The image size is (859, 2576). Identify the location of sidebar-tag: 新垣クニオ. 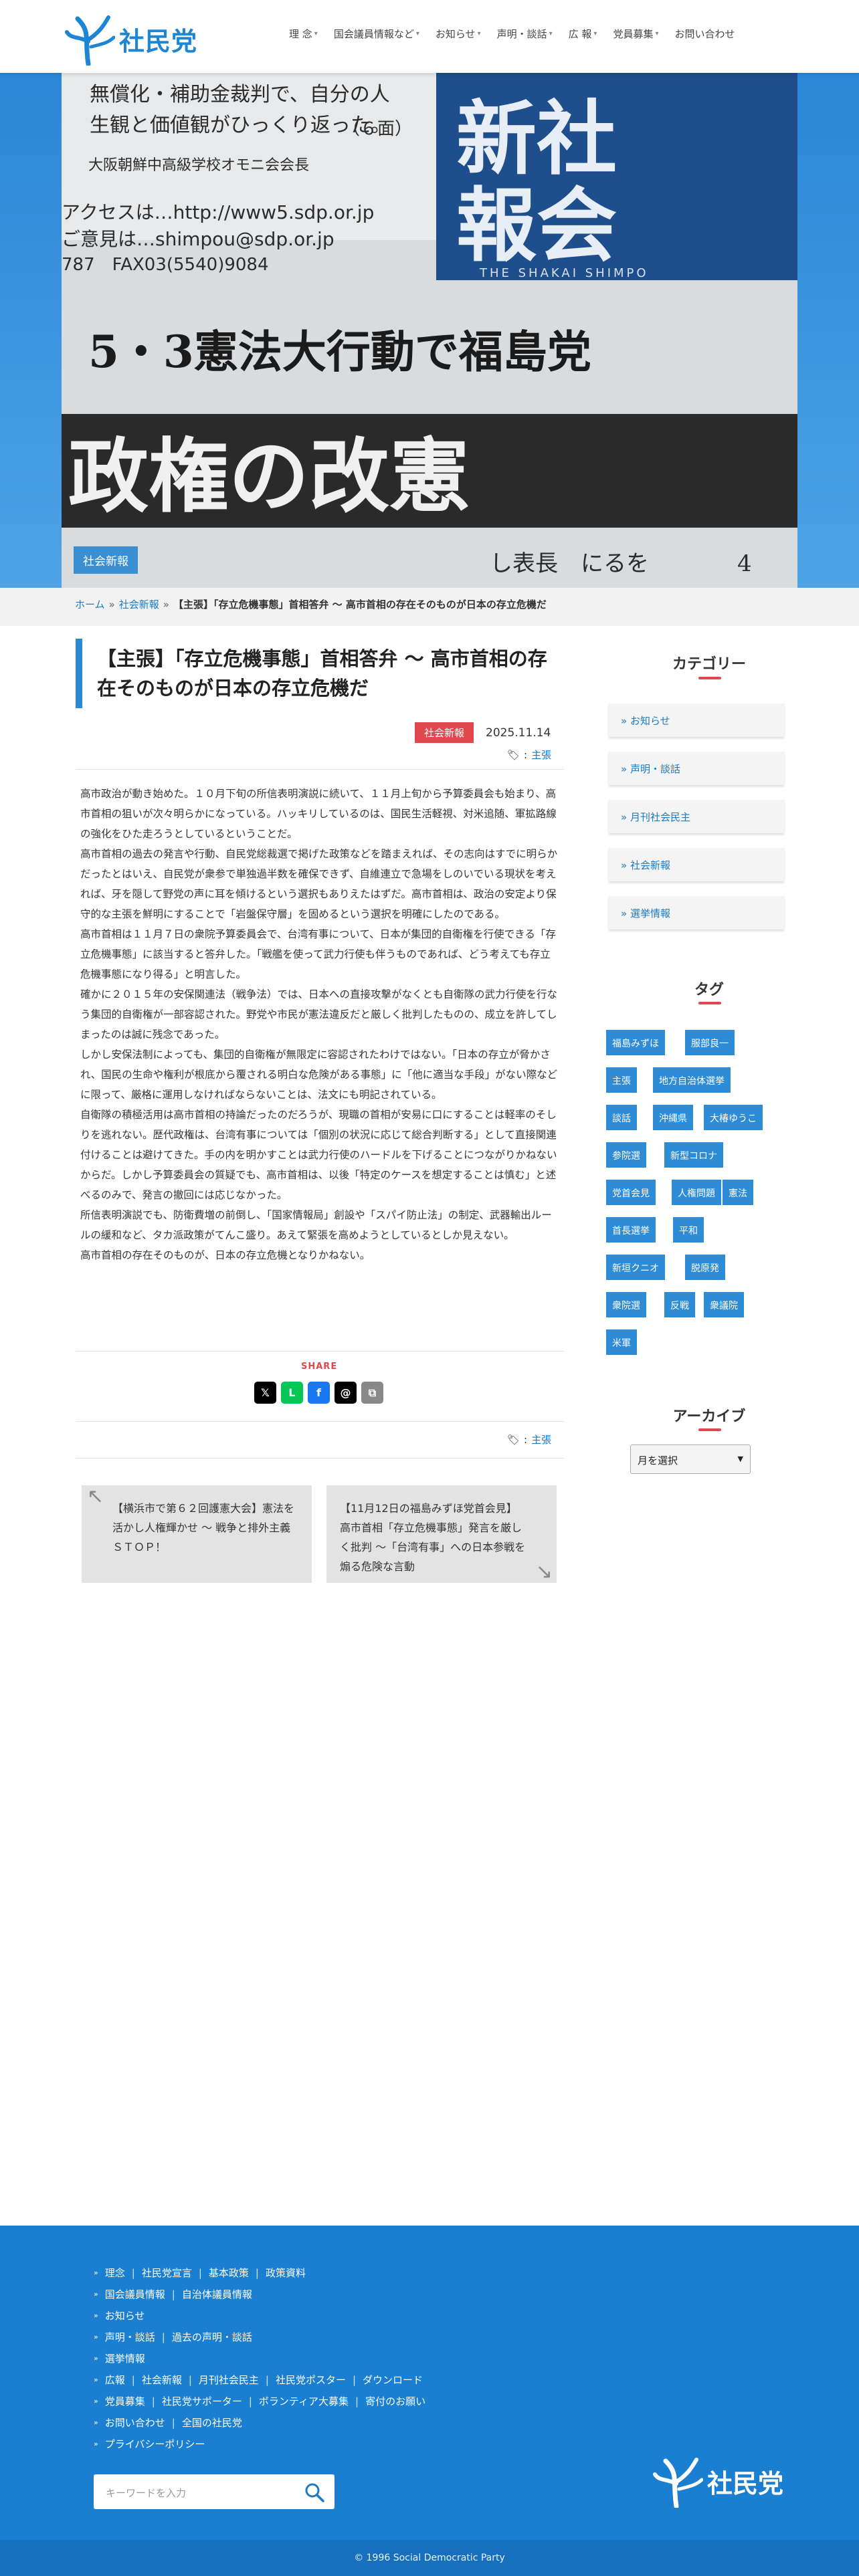
(635, 1267).